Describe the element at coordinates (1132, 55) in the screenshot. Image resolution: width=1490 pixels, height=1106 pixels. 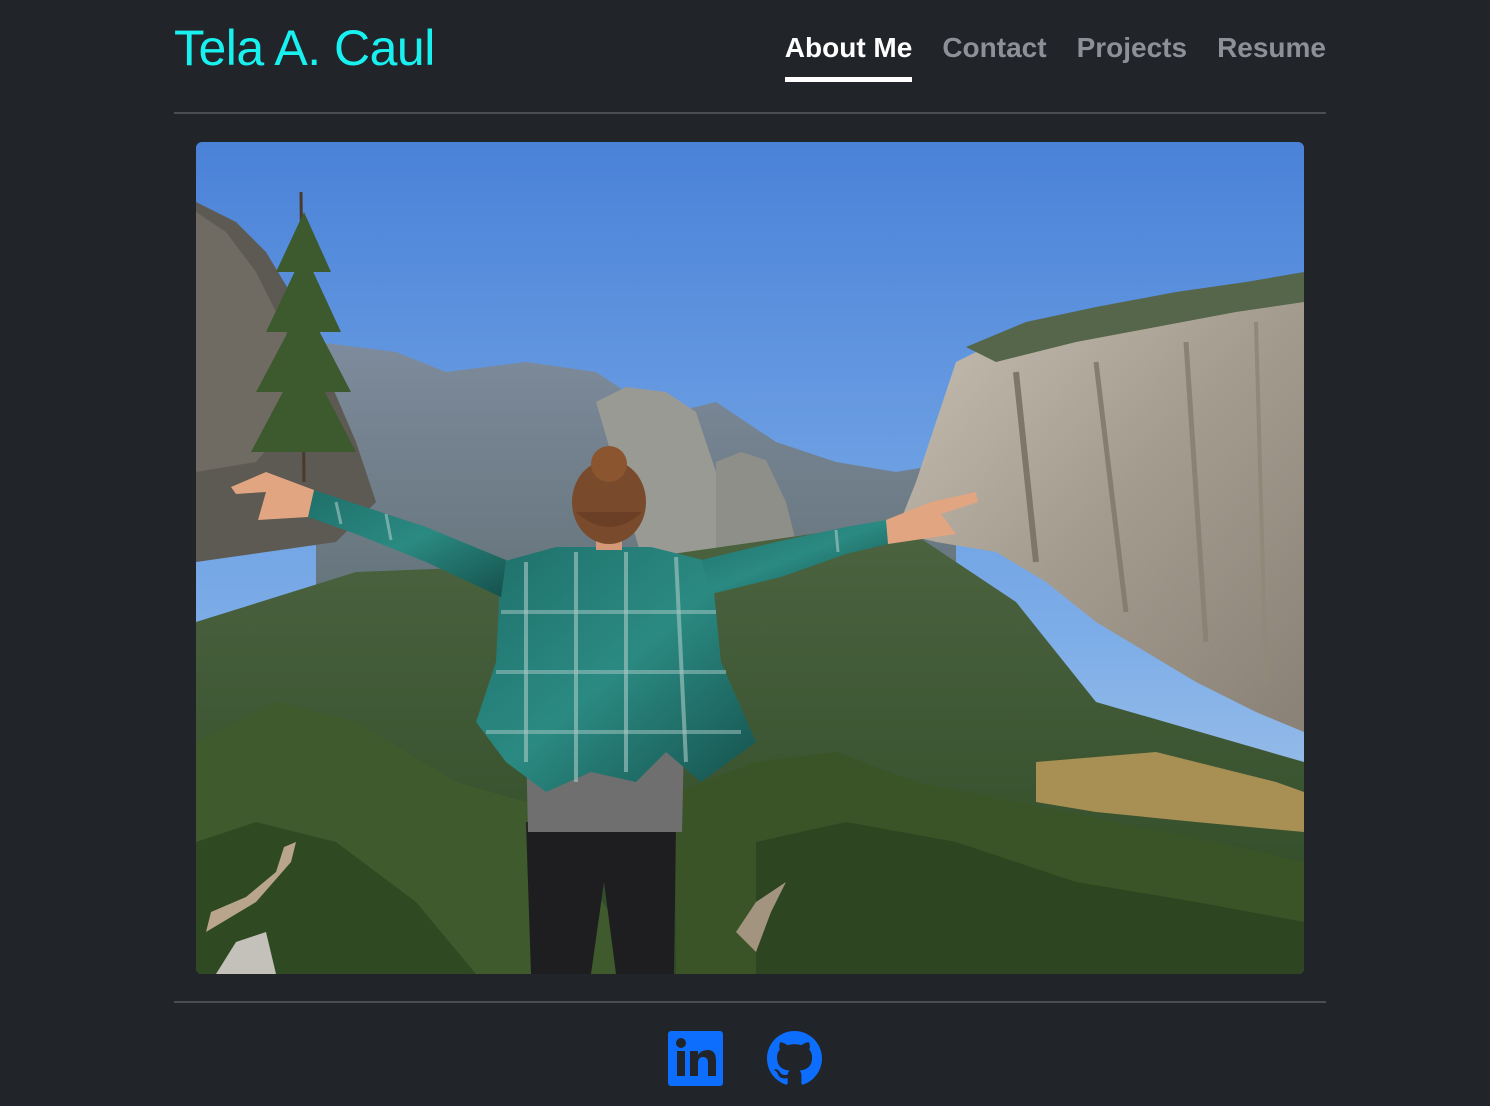
I see `nav-projects: Projects` at that location.